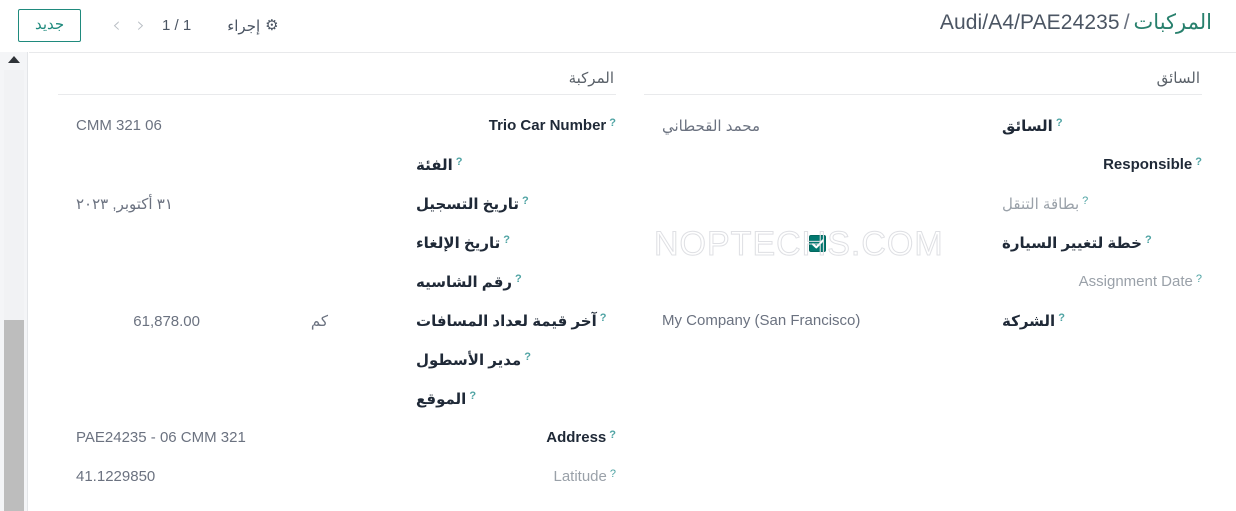 The width and height of the screenshot is (1236, 511). Describe the element at coordinates (237, 241) in the screenshot. I see `field-value-تاريخ-الإلغاء` at that location.